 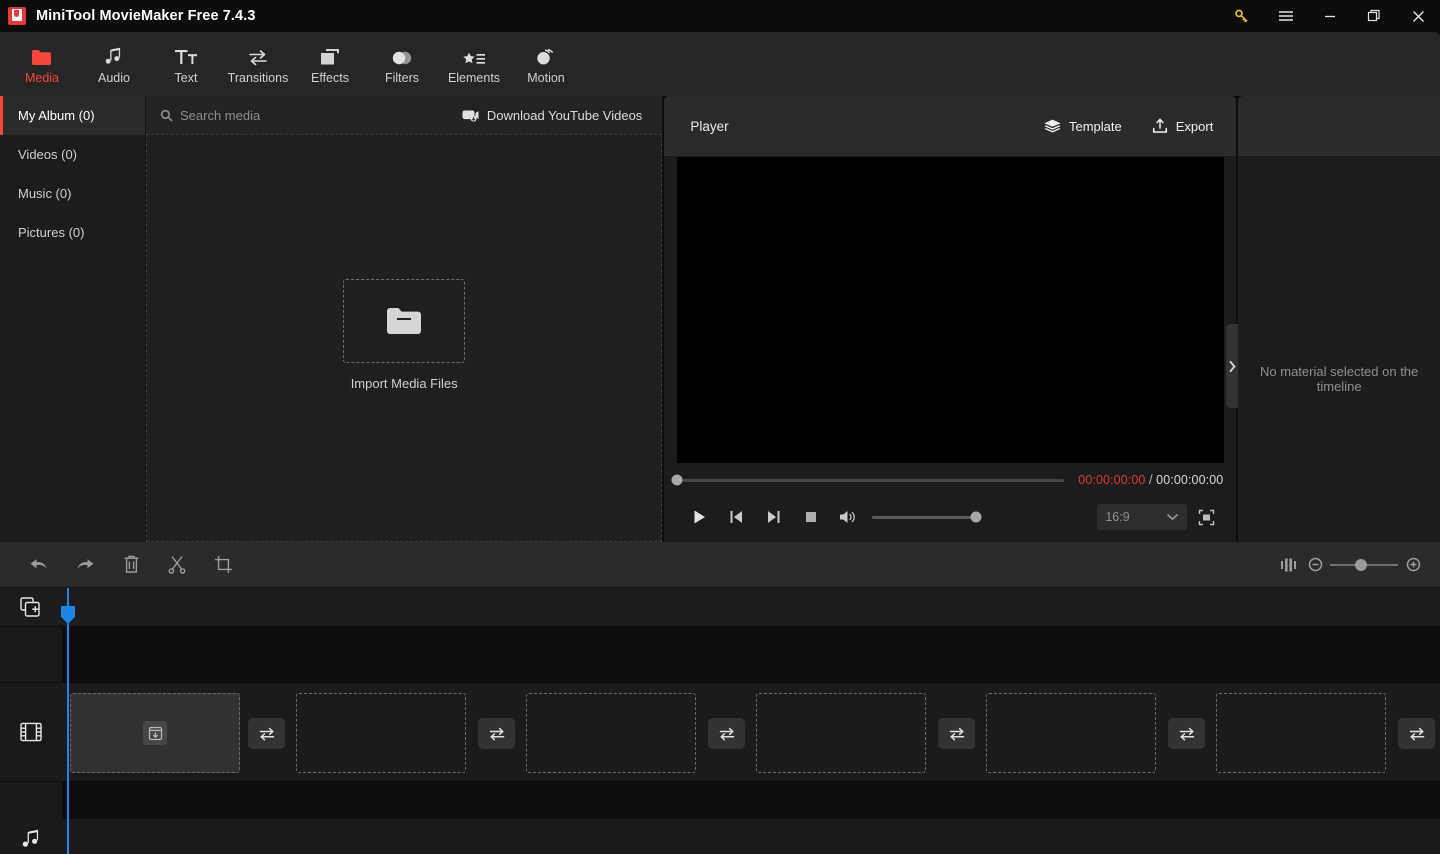 I want to click on minimize-icon, so click(x=1330, y=16).